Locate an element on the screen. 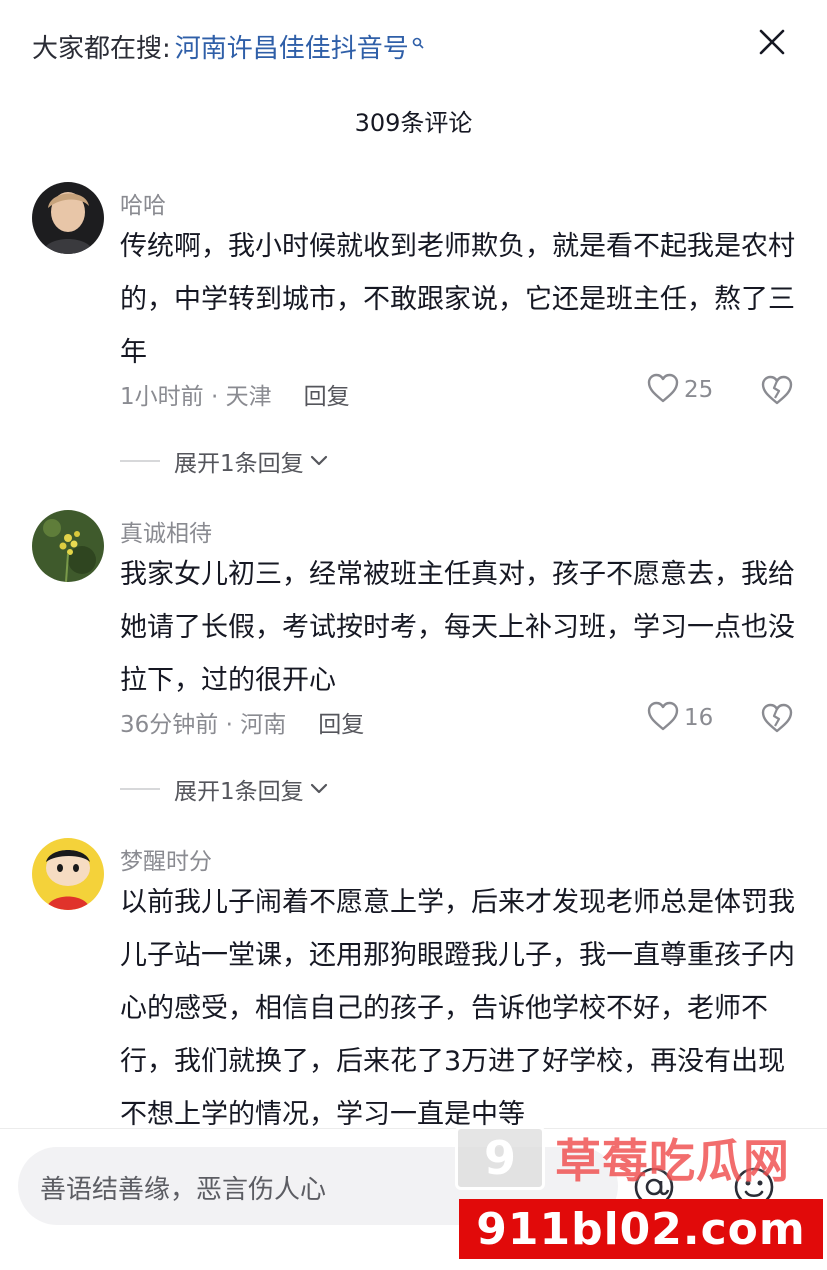 This screenshot has height=1270, width=827. watermark-domain: 911bl02.com is located at coordinates (641, 1229).